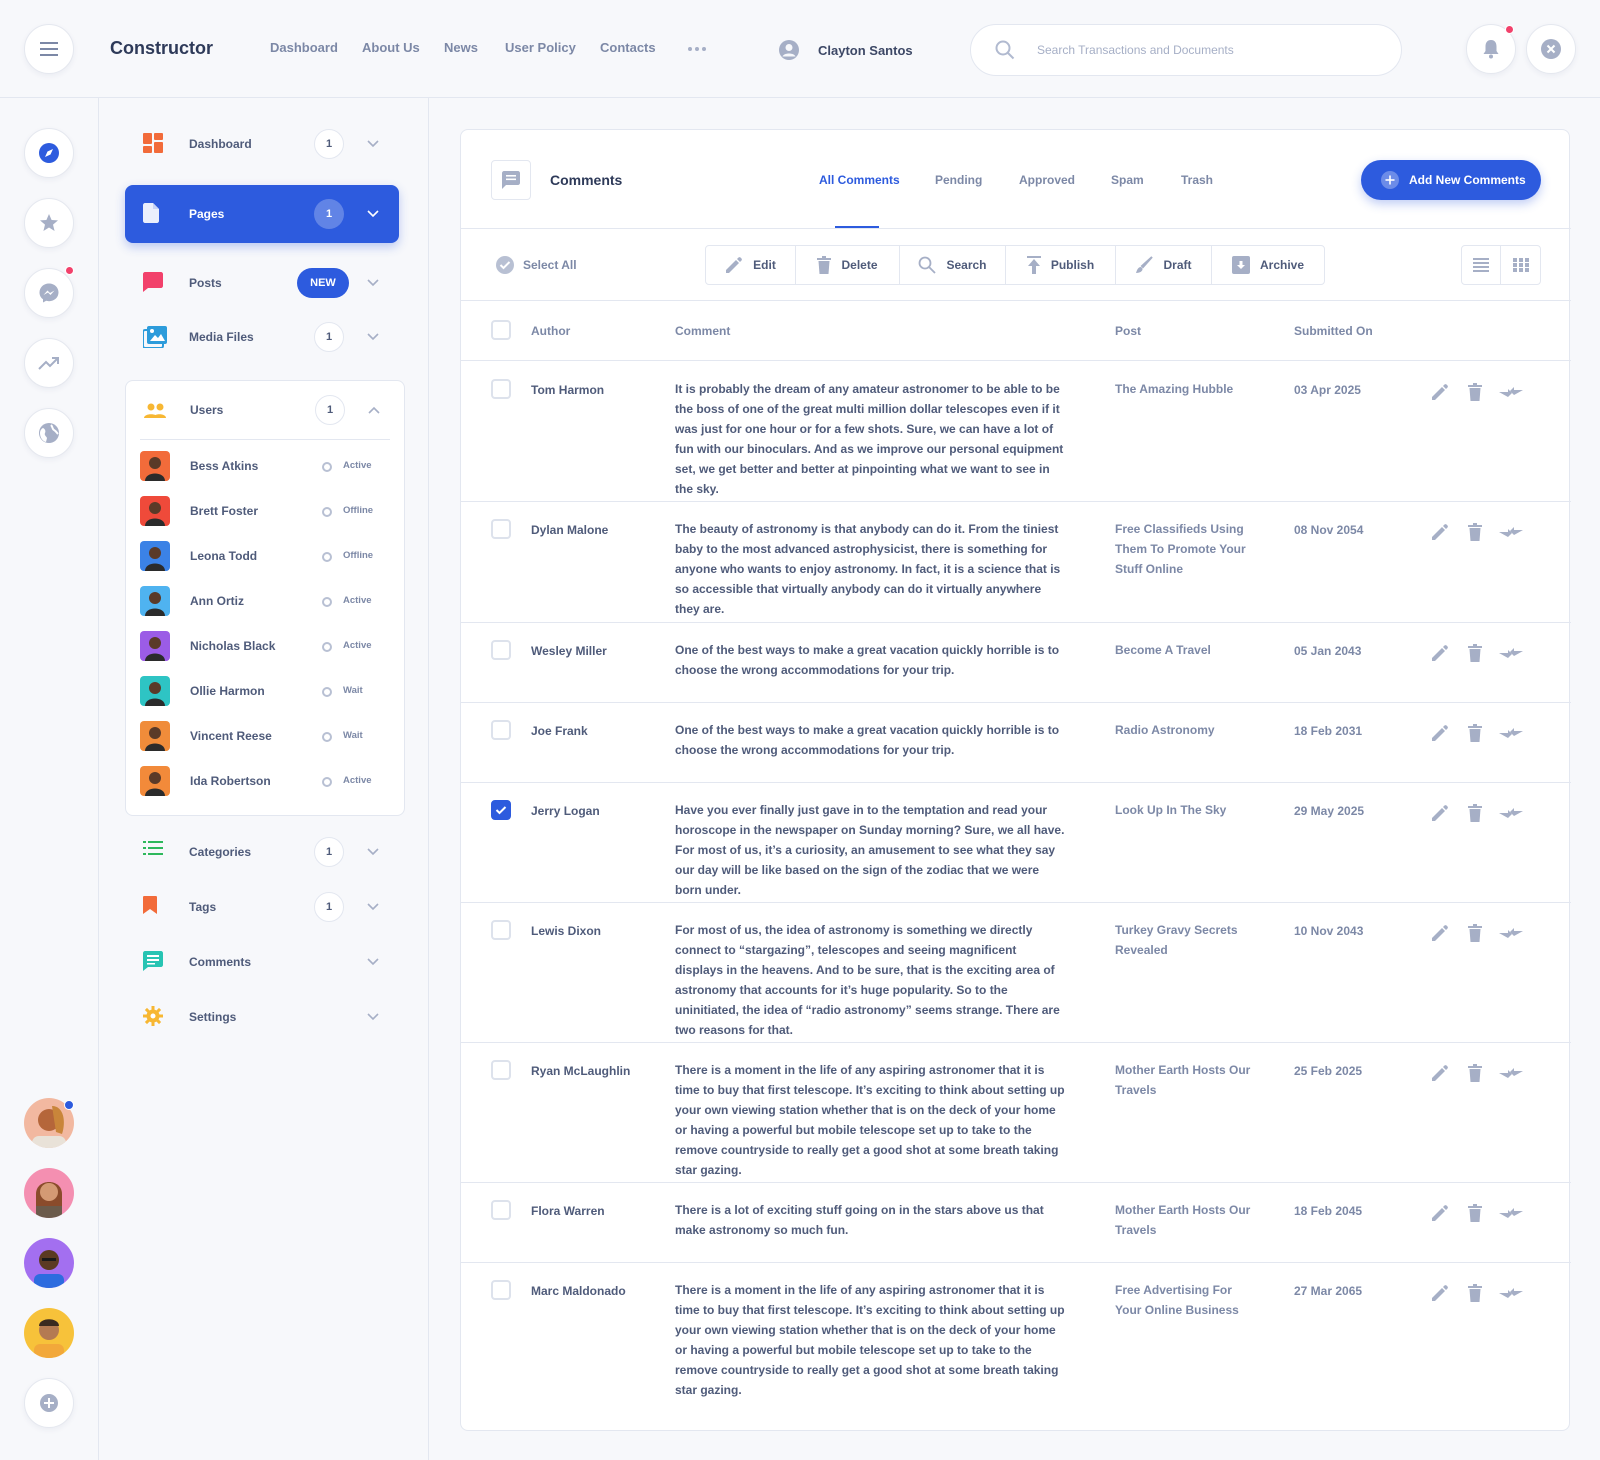 Image resolution: width=1600 pixels, height=1460 pixels. I want to click on chevron-up-icon, so click(374, 410).